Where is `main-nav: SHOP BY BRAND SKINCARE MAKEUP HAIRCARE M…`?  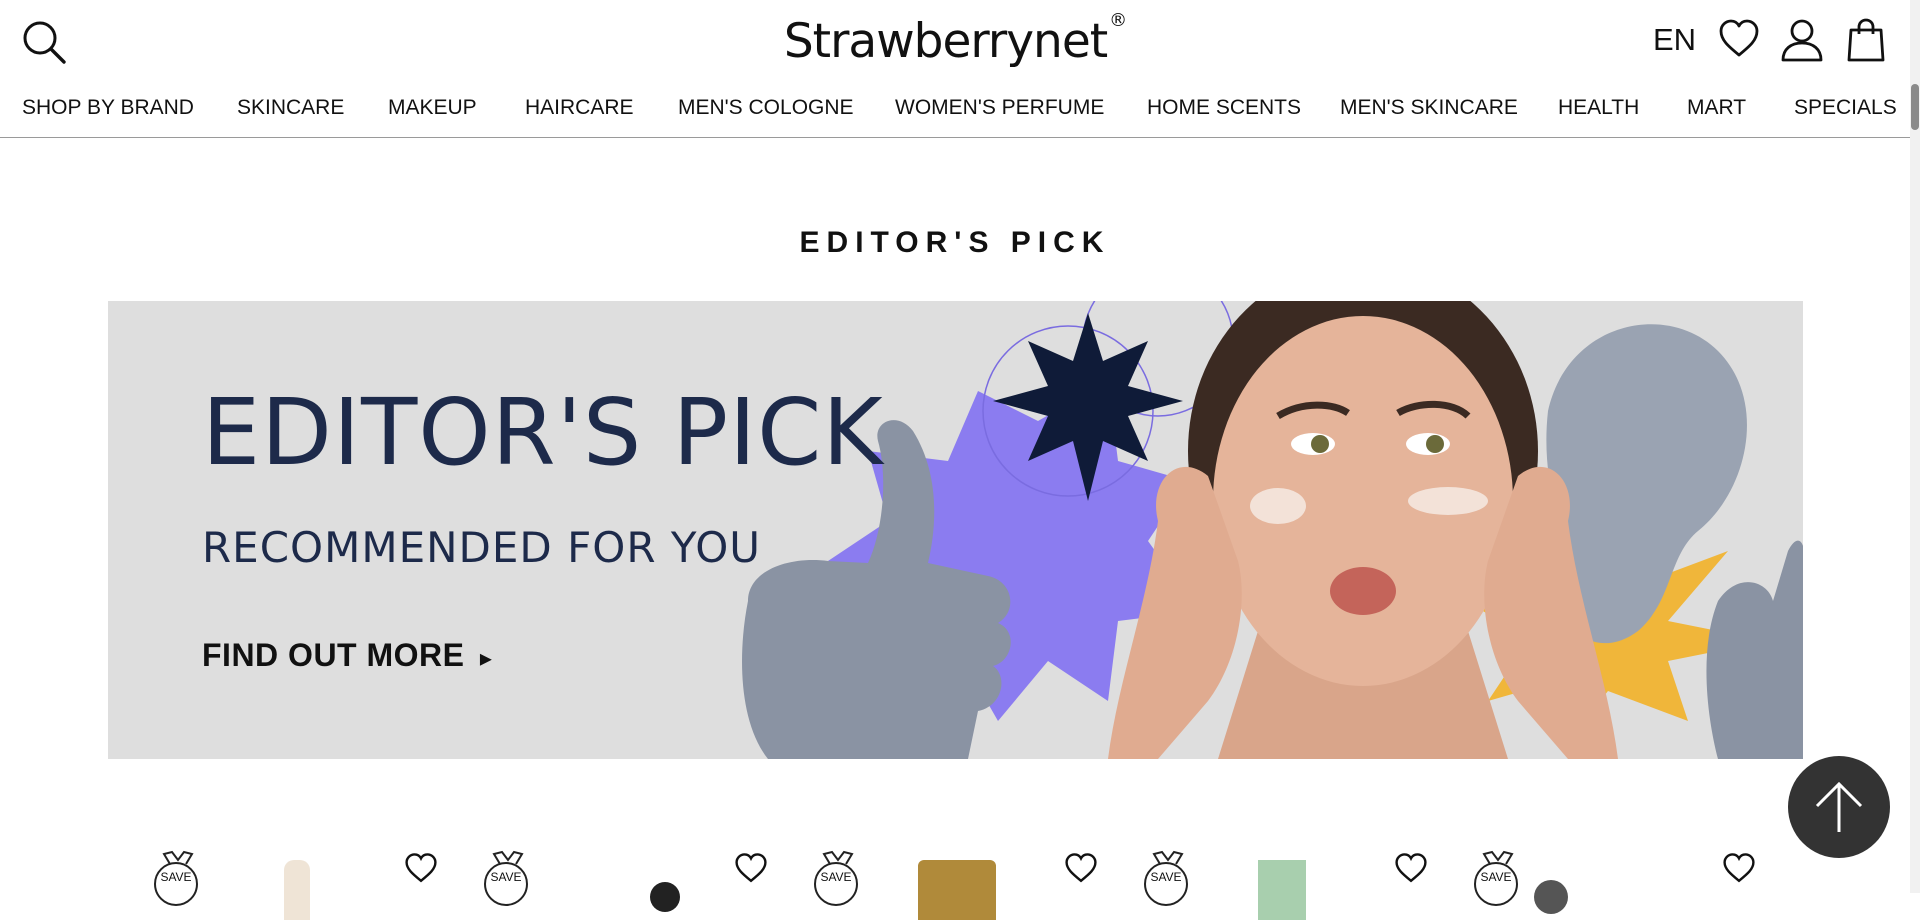 main-nav: SHOP BY BRAND SKINCARE MAKEUP HAIRCARE M… is located at coordinates (955, 111).